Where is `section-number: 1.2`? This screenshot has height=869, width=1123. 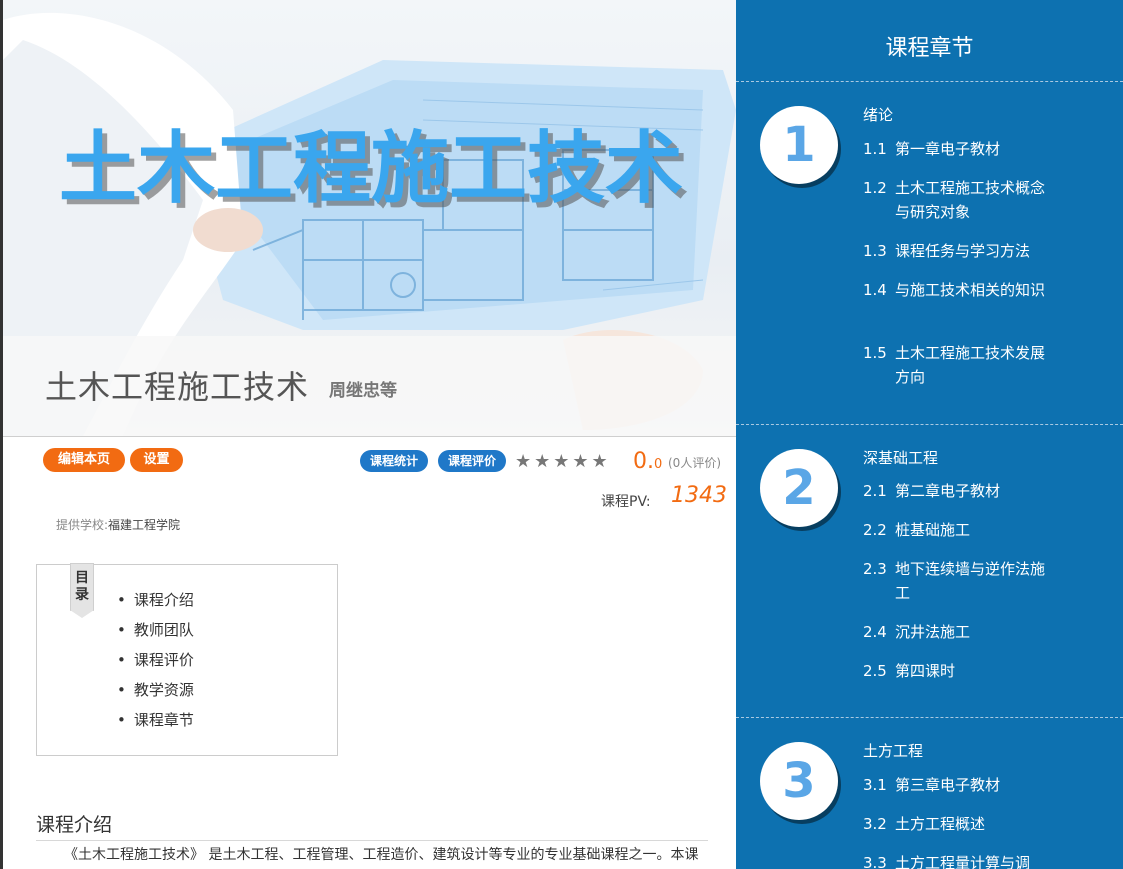
section-number: 1.2 is located at coordinates (875, 188).